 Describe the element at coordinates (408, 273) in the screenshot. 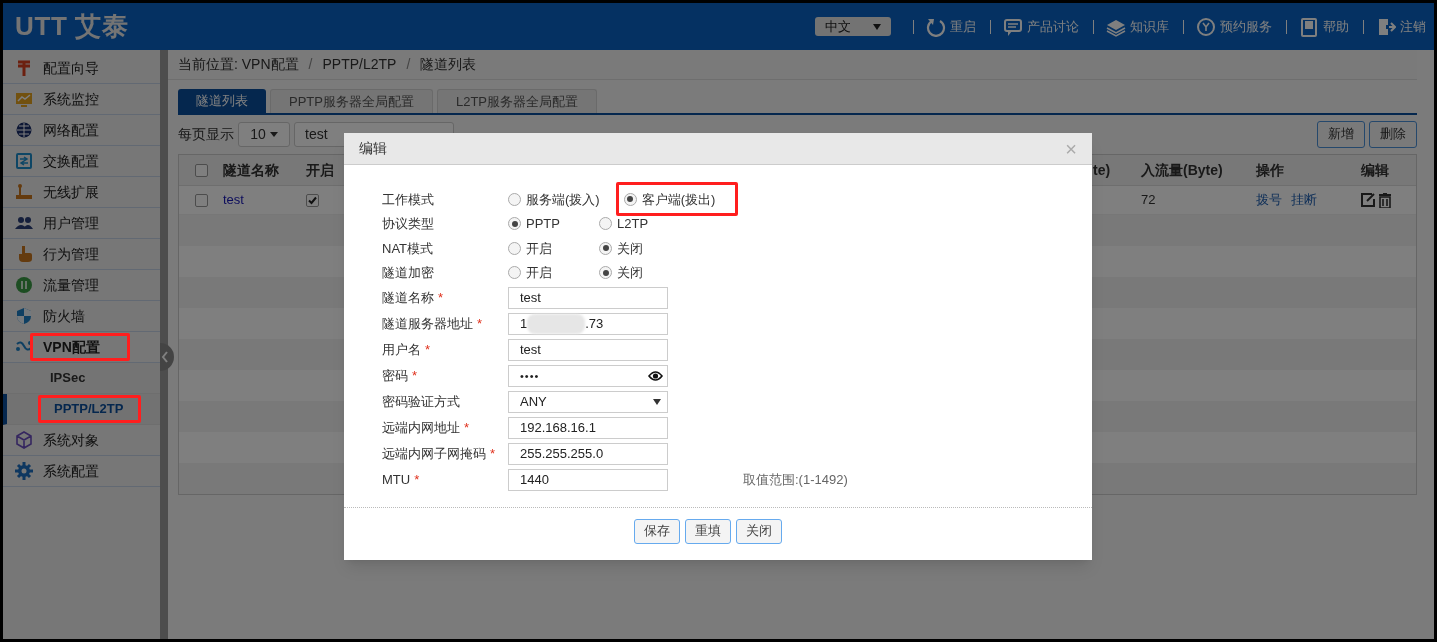

I see `field-label: 隧道加密` at that location.